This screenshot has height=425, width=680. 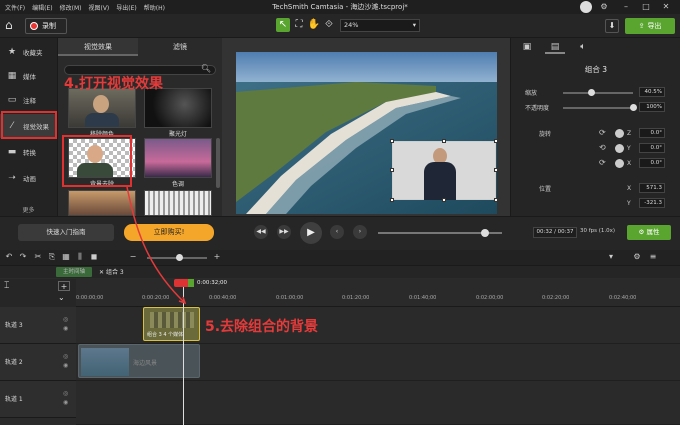 I want to click on minimize-icon: –, so click(x=626, y=7).